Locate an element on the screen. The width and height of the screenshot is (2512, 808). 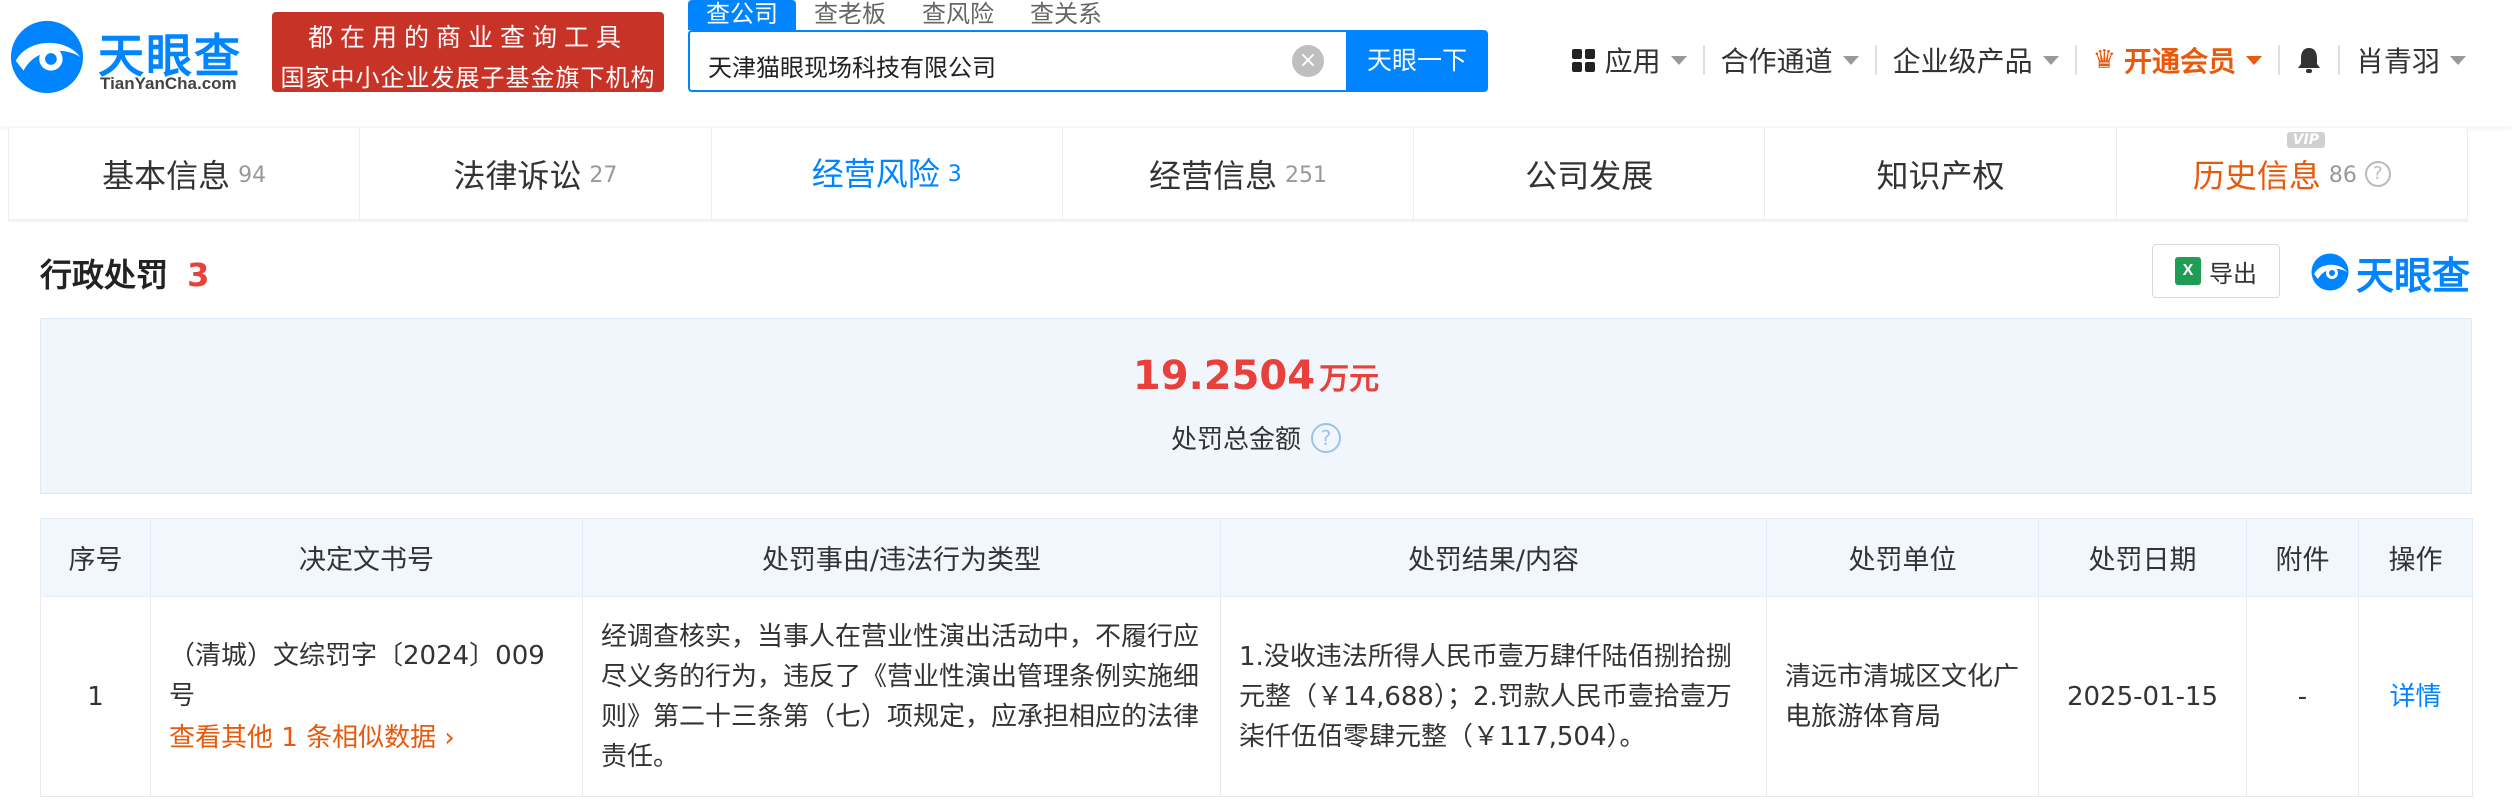
search-button: 天眼一下 is located at coordinates (1417, 61).